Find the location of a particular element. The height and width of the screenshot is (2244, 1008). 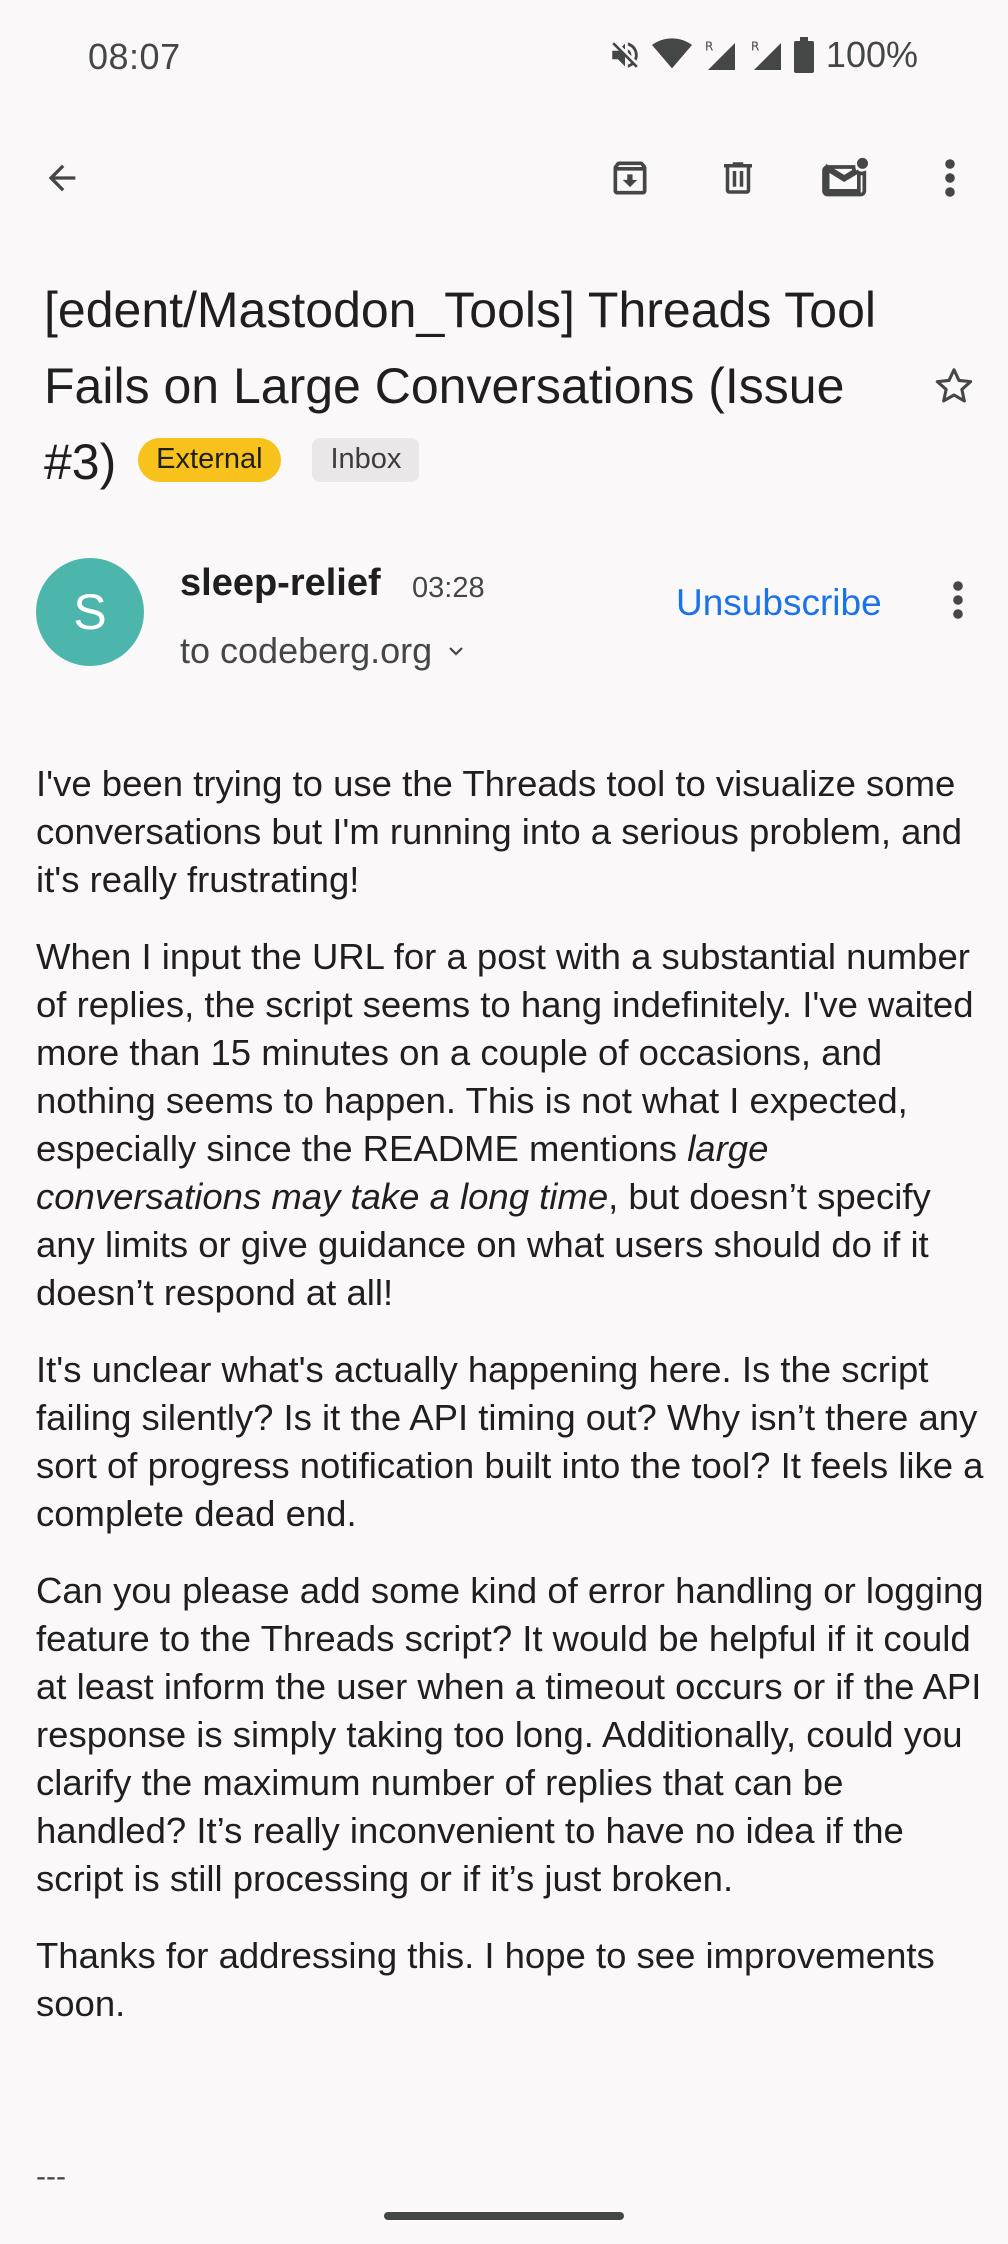

back-arrow-icon is located at coordinates (62, 178).